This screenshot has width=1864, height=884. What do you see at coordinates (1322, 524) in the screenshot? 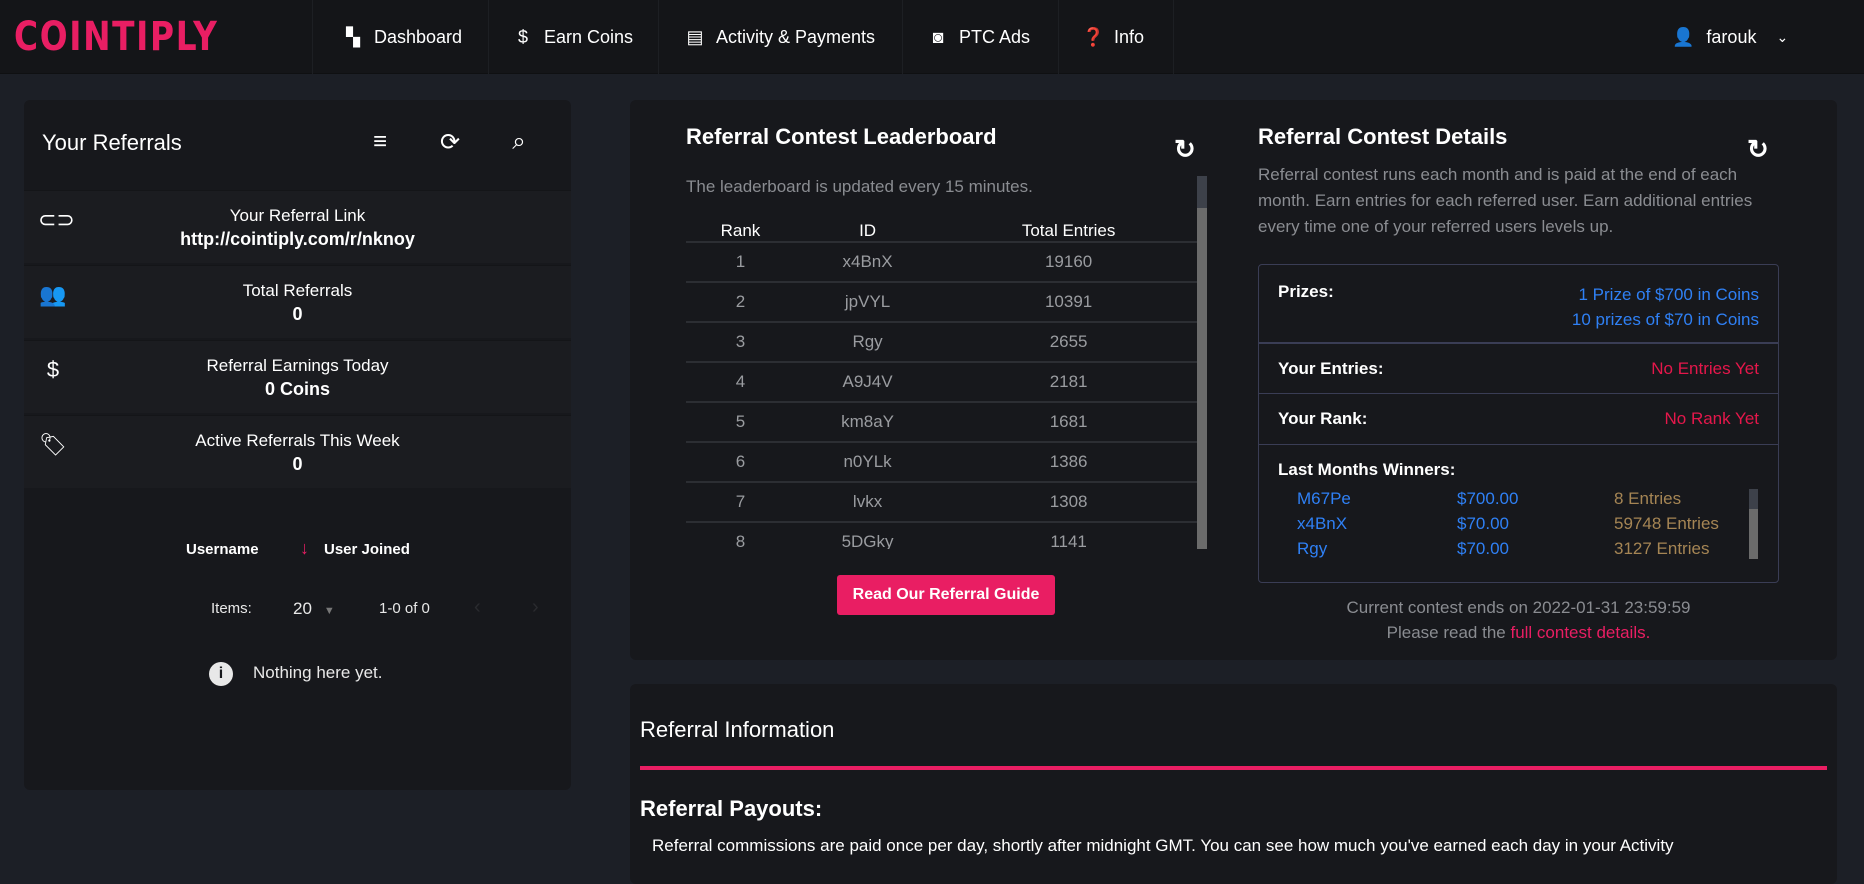
I see `winner-id: x4BnX` at bounding box center [1322, 524].